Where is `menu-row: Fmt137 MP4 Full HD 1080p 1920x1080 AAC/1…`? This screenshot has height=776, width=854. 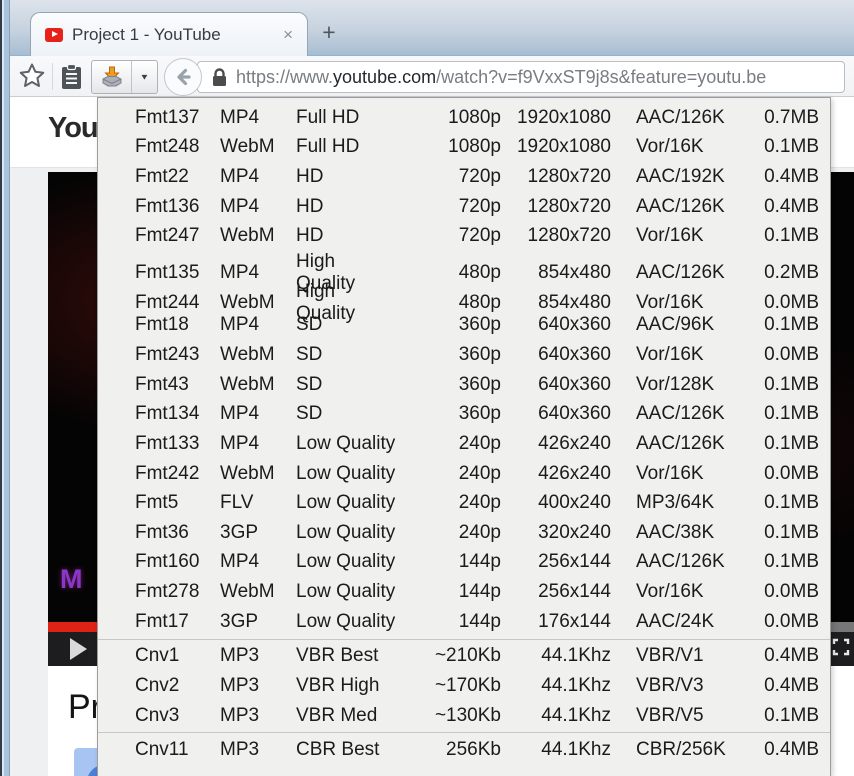 menu-row: Fmt137 MP4 Full HD 1080p 1920x1080 AAC/1… is located at coordinates (464, 118).